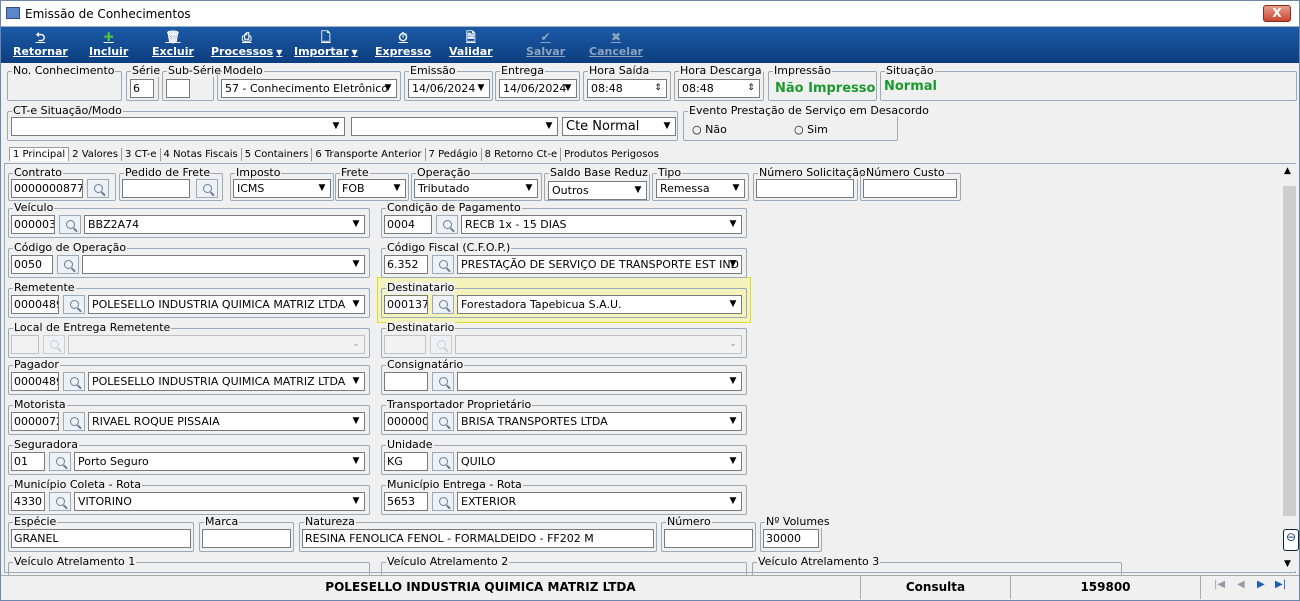 The height and width of the screenshot is (601, 1300). What do you see at coordinates (32, 264) in the screenshot?
I see `cod-operacao-code-field: 0050` at bounding box center [32, 264].